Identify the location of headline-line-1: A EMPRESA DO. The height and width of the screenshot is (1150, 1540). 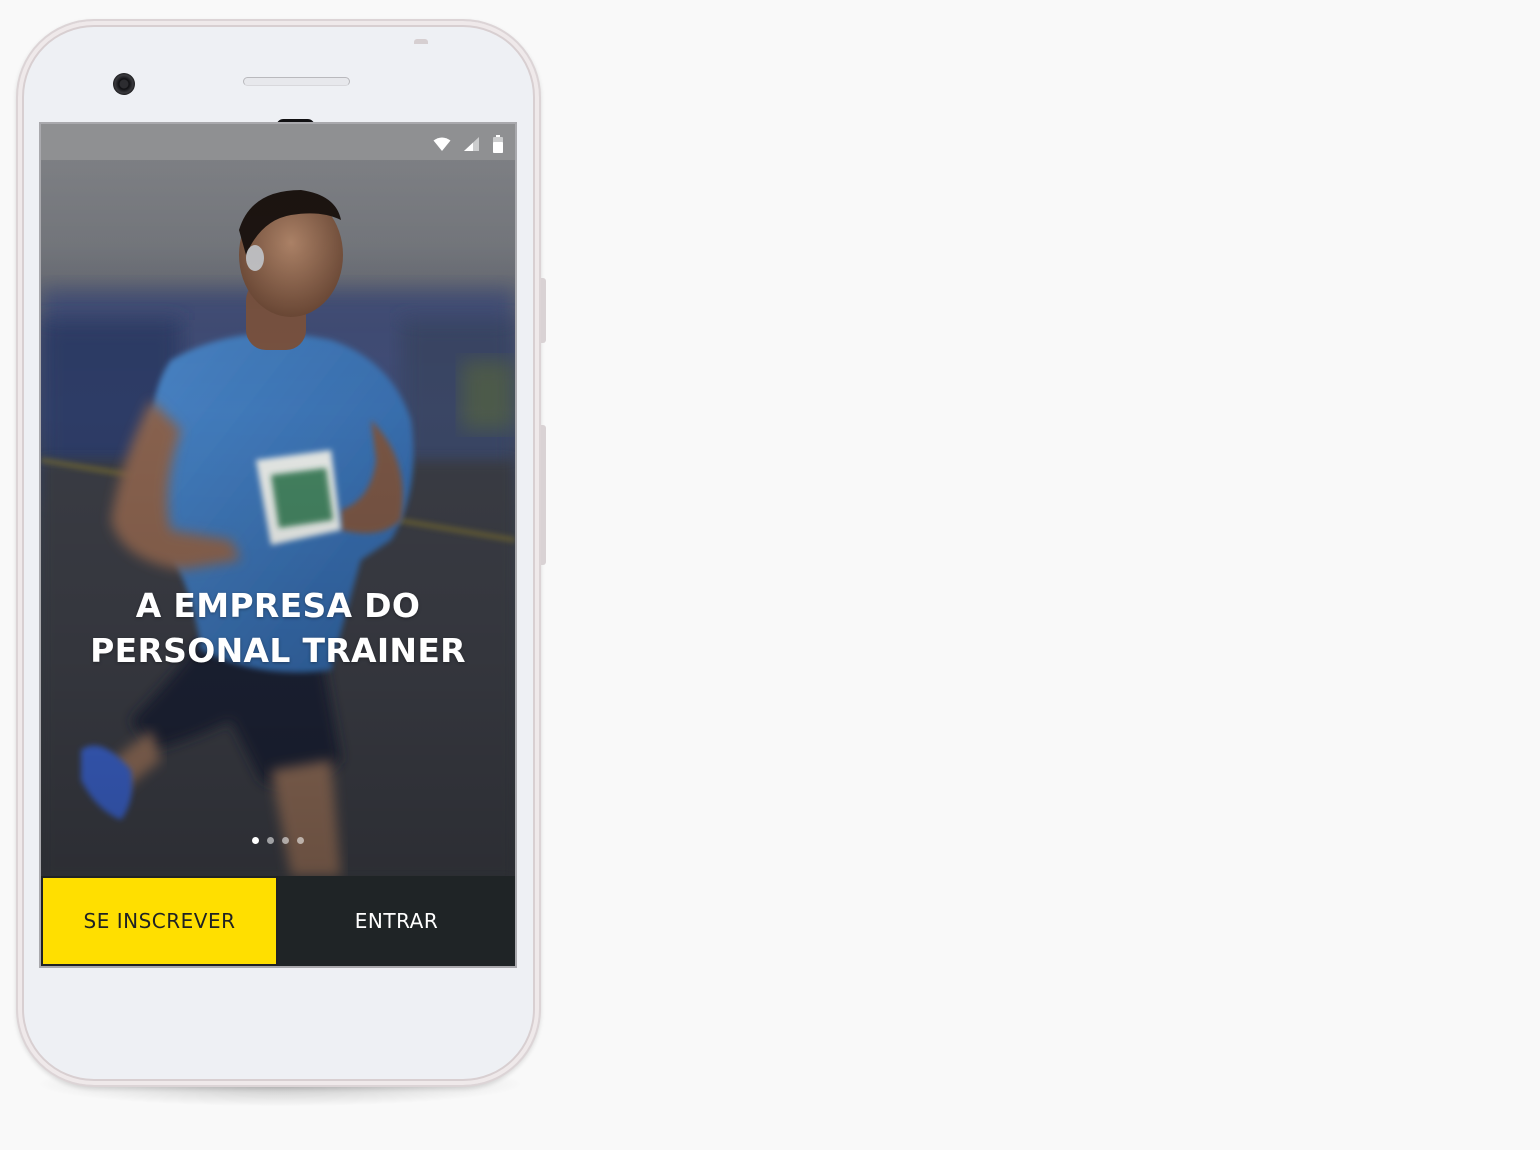
(278, 605).